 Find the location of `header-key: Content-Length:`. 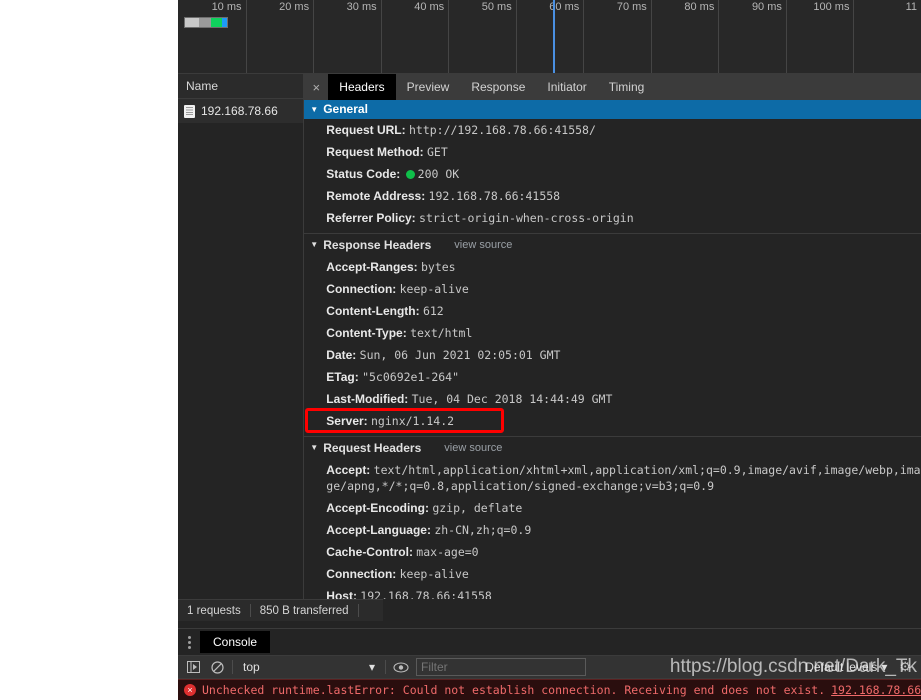

header-key: Content-Length: is located at coordinates (374, 311).